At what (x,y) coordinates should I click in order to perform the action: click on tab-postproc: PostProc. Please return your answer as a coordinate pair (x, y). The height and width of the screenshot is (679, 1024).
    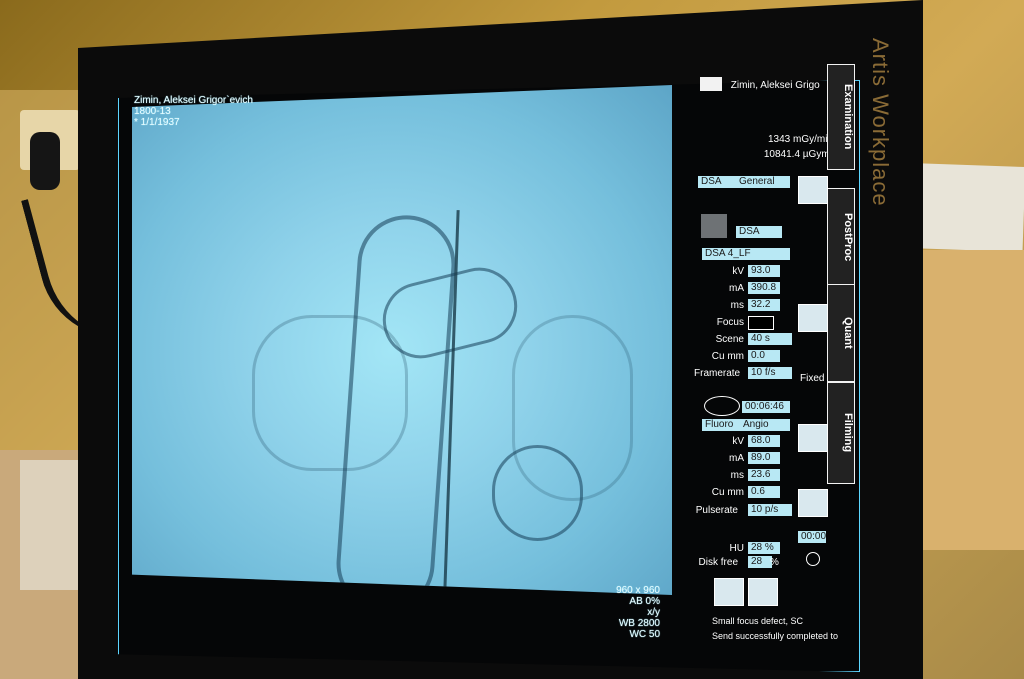
    Looking at the image, I should click on (841, 237).